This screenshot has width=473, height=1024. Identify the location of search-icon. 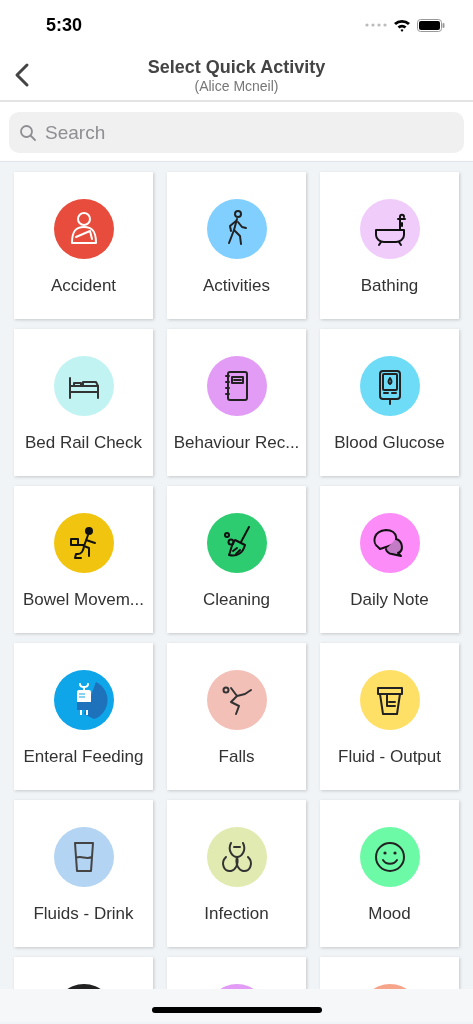
(28, 132).